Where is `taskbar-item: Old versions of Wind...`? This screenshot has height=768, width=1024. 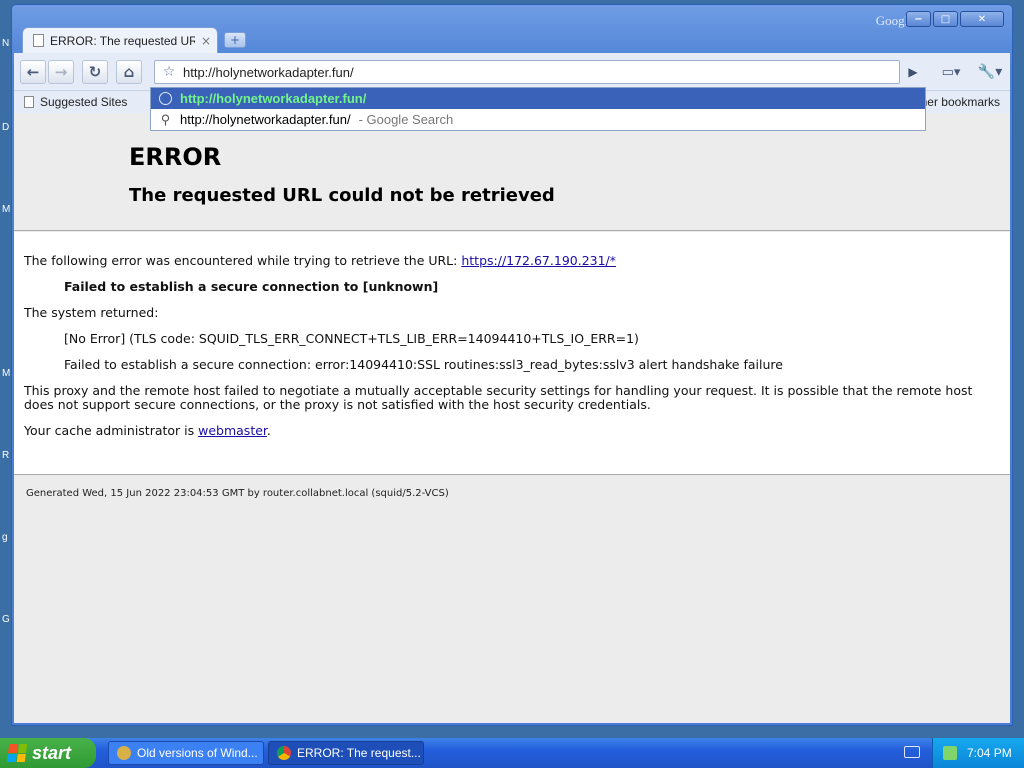 taskbar-item: Old versions of Wind... is located at coordinates (186, 753).